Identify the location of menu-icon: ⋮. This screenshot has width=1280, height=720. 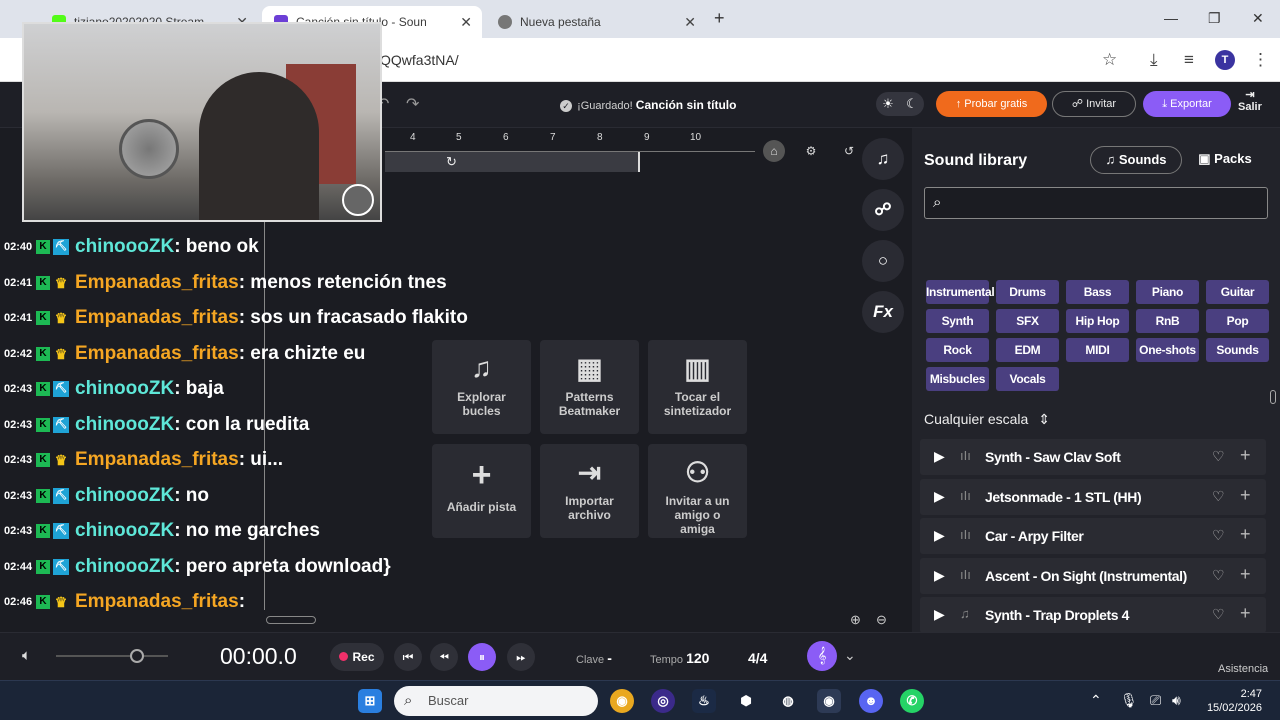
(1260, 60).